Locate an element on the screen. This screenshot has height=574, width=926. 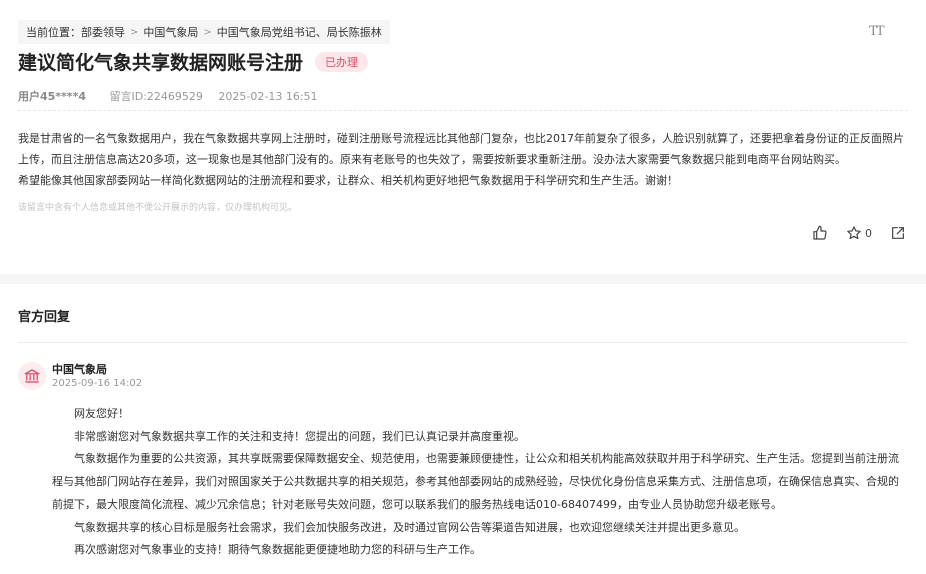
breadcrumb: 当前位置： 部委领导 > 中国气象局 > 中国气象局党组书记、局长陈振林 is located at coordinates (204, 32).